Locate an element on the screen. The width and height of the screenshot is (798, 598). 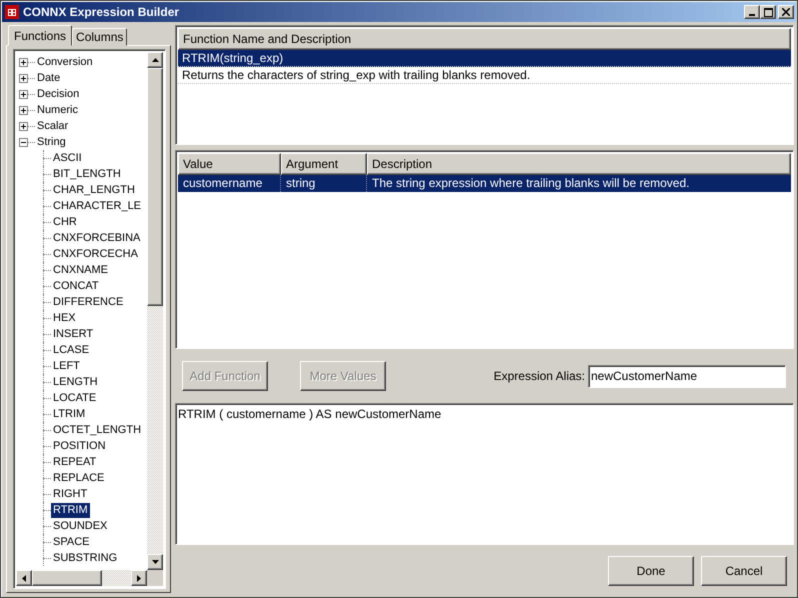
tree-item: RTRIM is located at coordinates (70, 510).